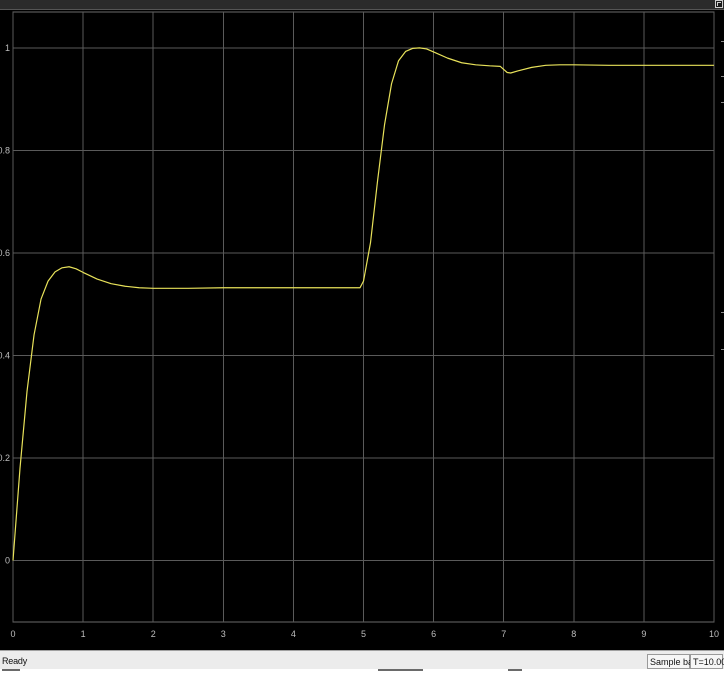 Image resolution: width=724 pixels, height=674 pixels. I want to click on simulation-time-indicator: T=10.000, so click(707, 661).